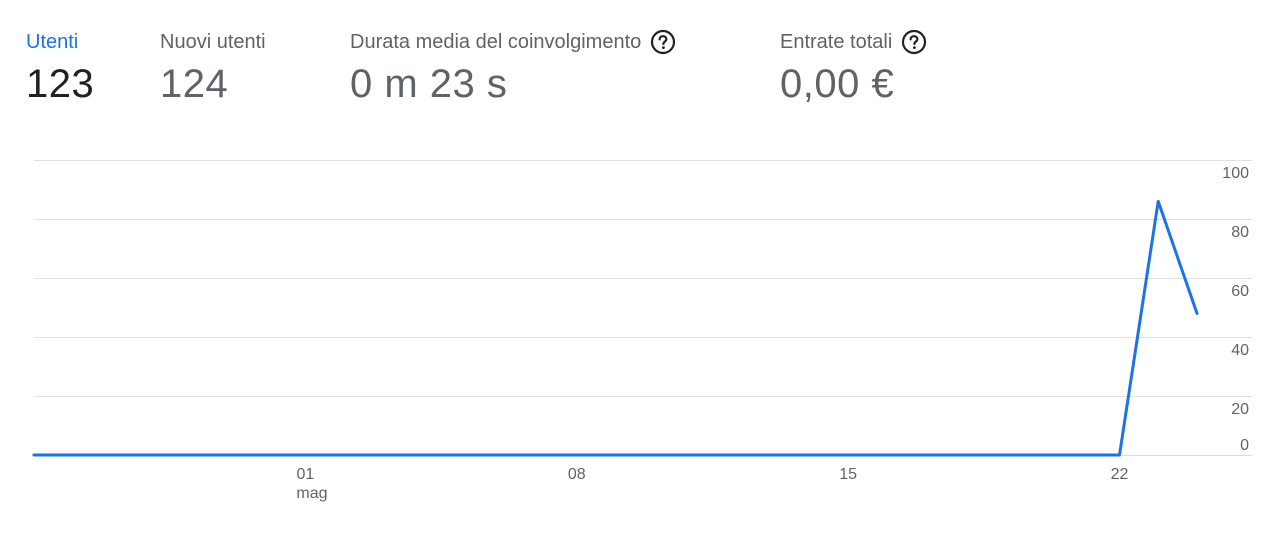  What do you see at coordinates (1240, 232) in the screenshot?
I see `y-tick-label: 80` at bounding box center [1240, 232].